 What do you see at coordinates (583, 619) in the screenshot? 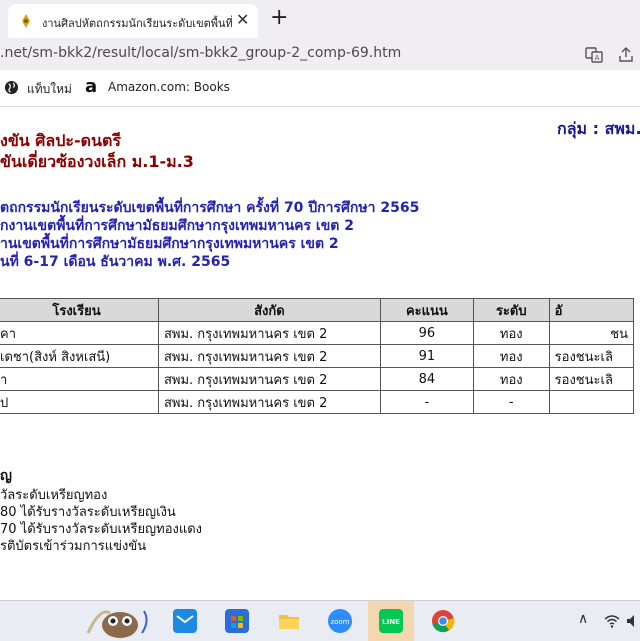
I see `chevron-up-icon: ∧` at bounding box center [583, 619].